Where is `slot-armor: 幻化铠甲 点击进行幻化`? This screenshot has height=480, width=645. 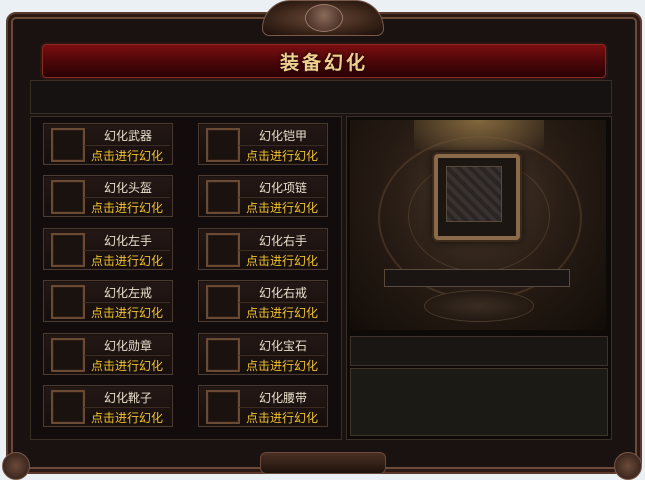
slot-armor: 幻化铠甲 点击进行幻化 is located at coordinates (263, 144).